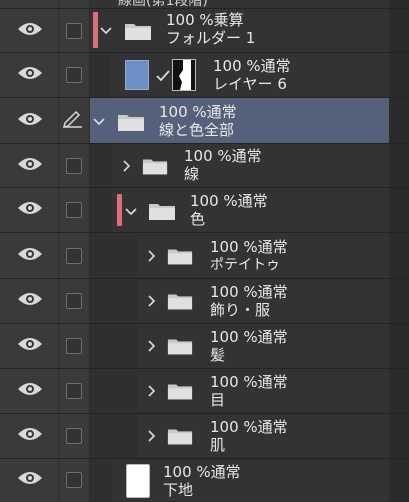  What do you see at coordinates (204, 346) in the screenshot?
I see `layer-row-hair: 100 %通常 髪` at bounding box center [204, 346].